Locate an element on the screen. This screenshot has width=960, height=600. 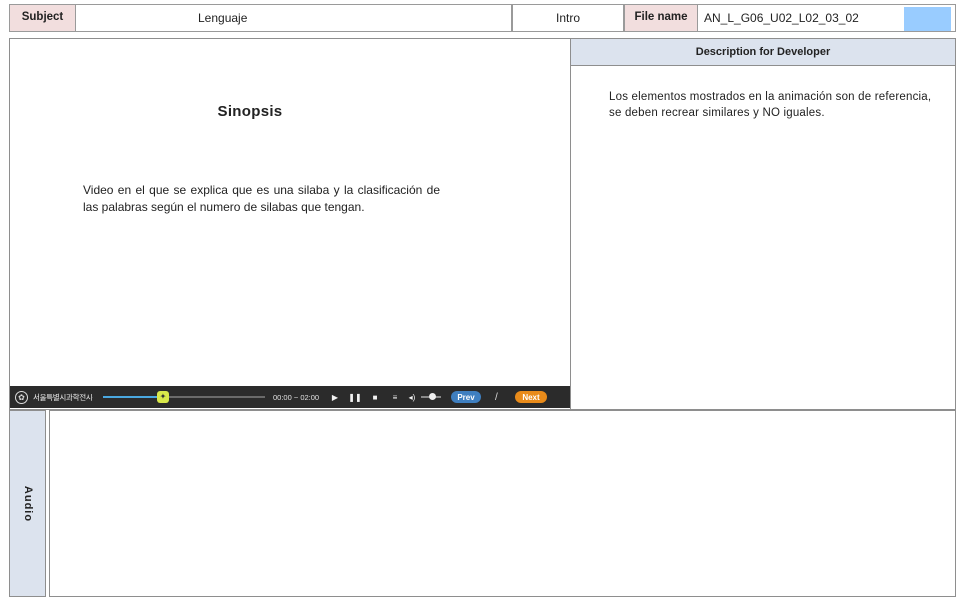
seek-bar: ✦ is located at coordinates (184, 397).